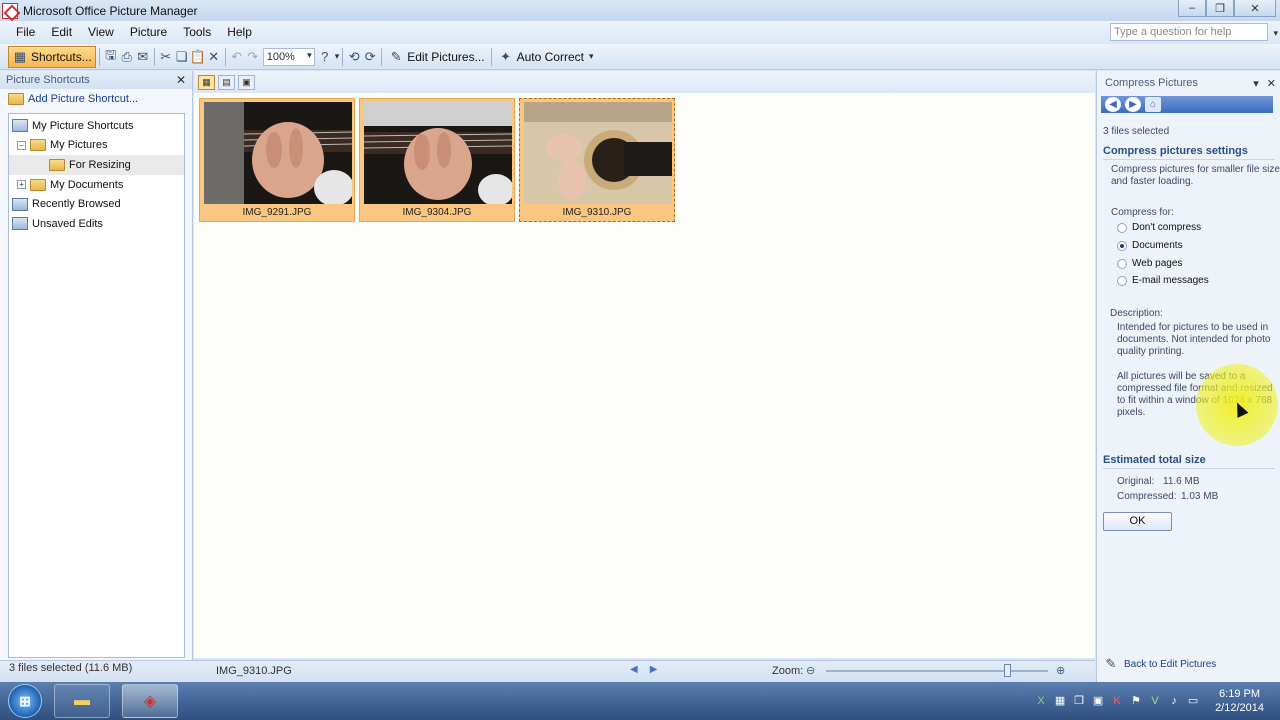 The image size is (1280, 720). Describe the element at coordinates (1007, 670) in the screenshot. I see `zoom-slider-handle` at that location.